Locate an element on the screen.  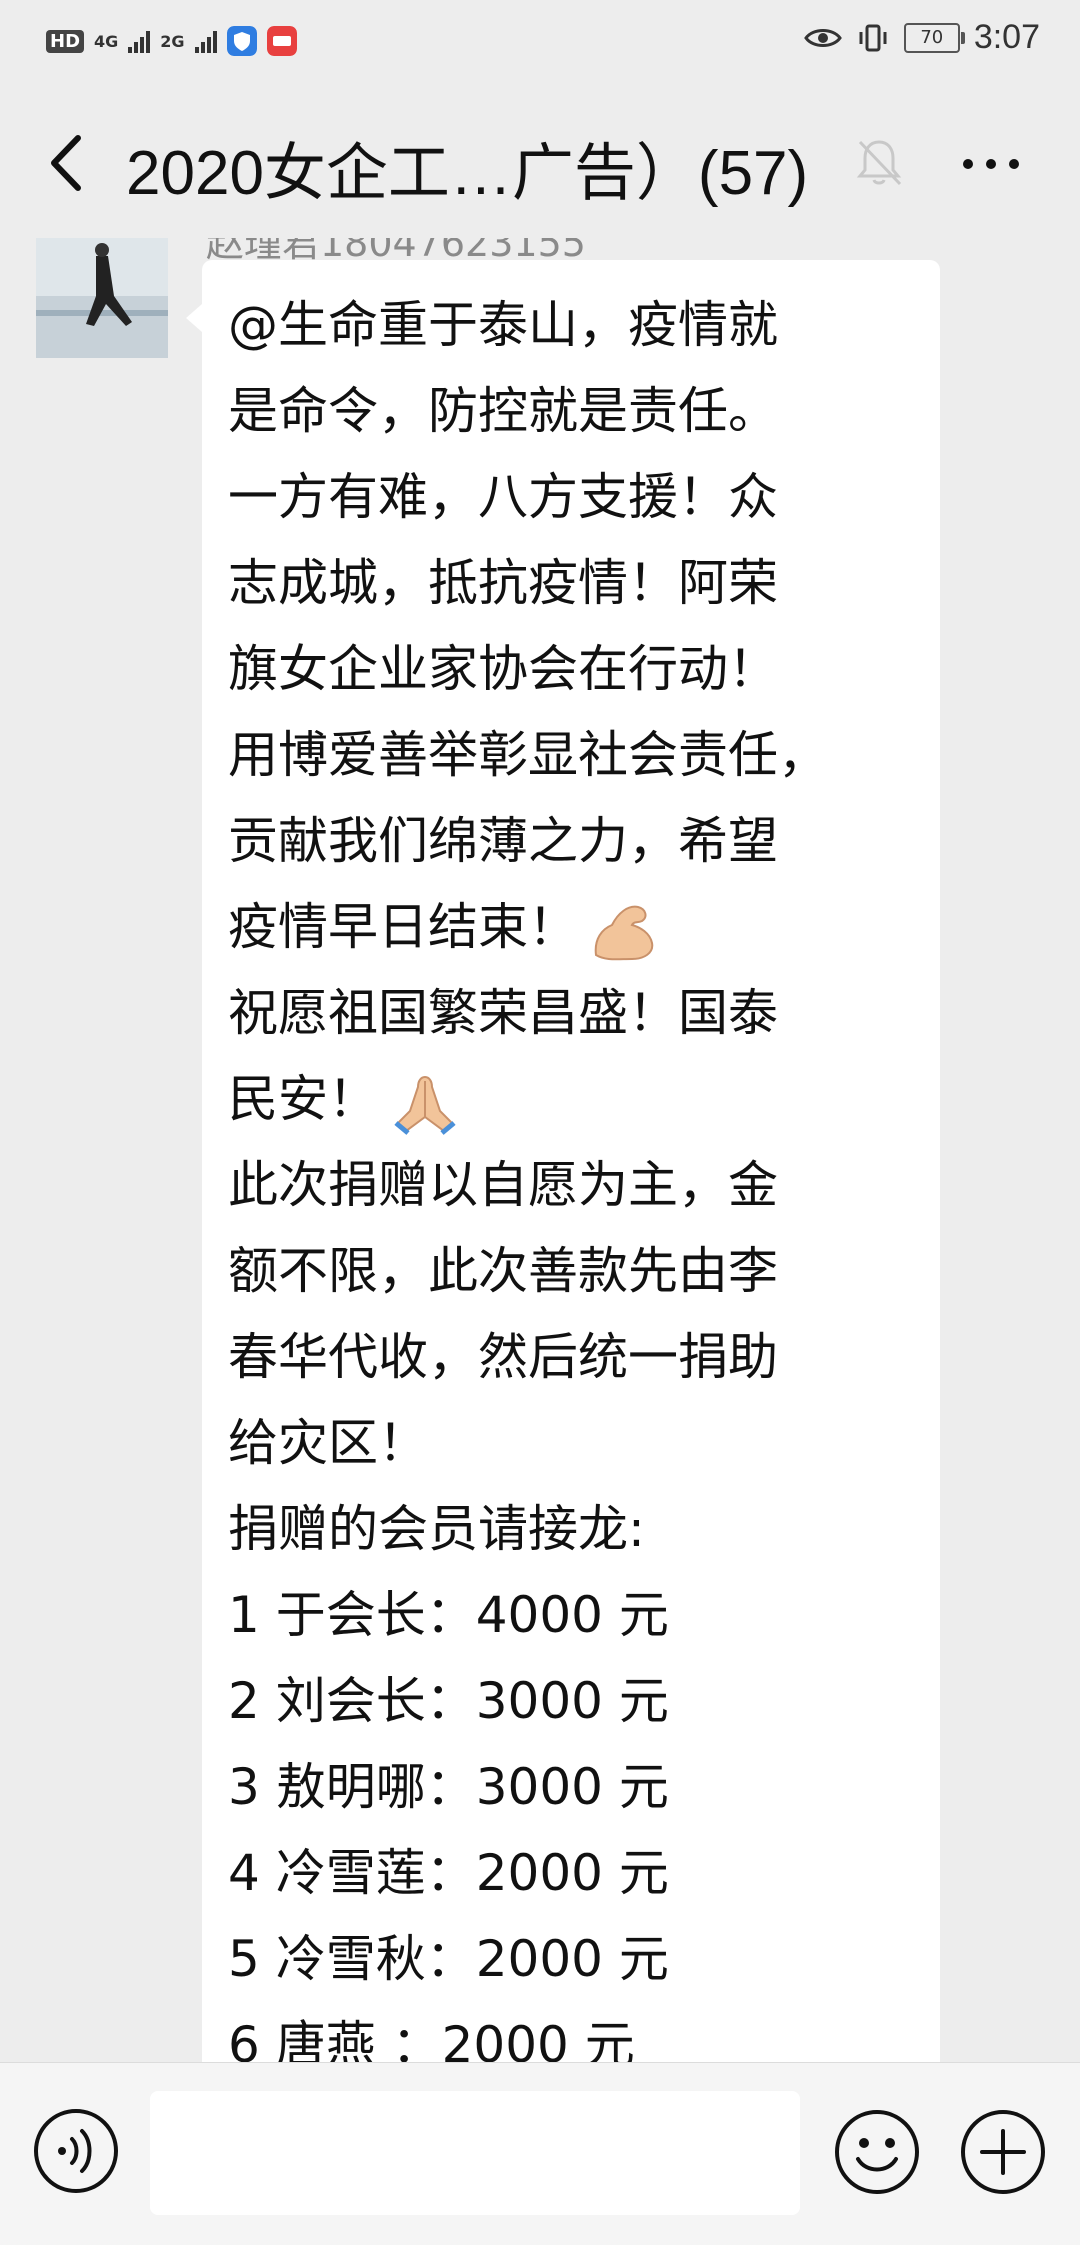
status-right: 70 3:07 is located at coordinates (921, 37).